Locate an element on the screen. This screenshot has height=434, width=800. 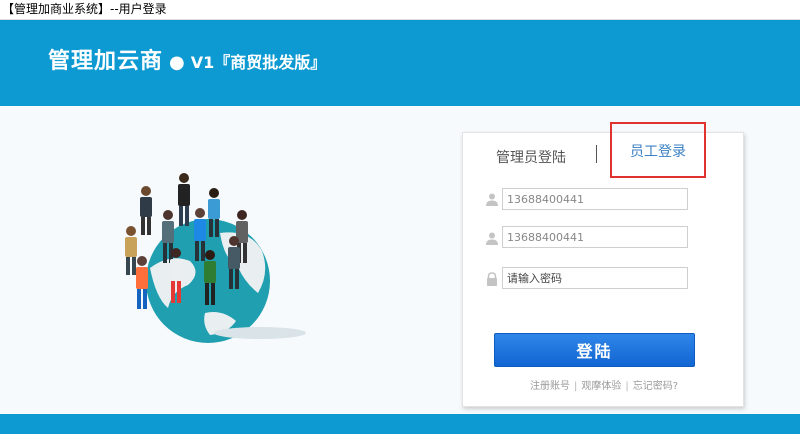
company-field is located at coordinates (595, 199).